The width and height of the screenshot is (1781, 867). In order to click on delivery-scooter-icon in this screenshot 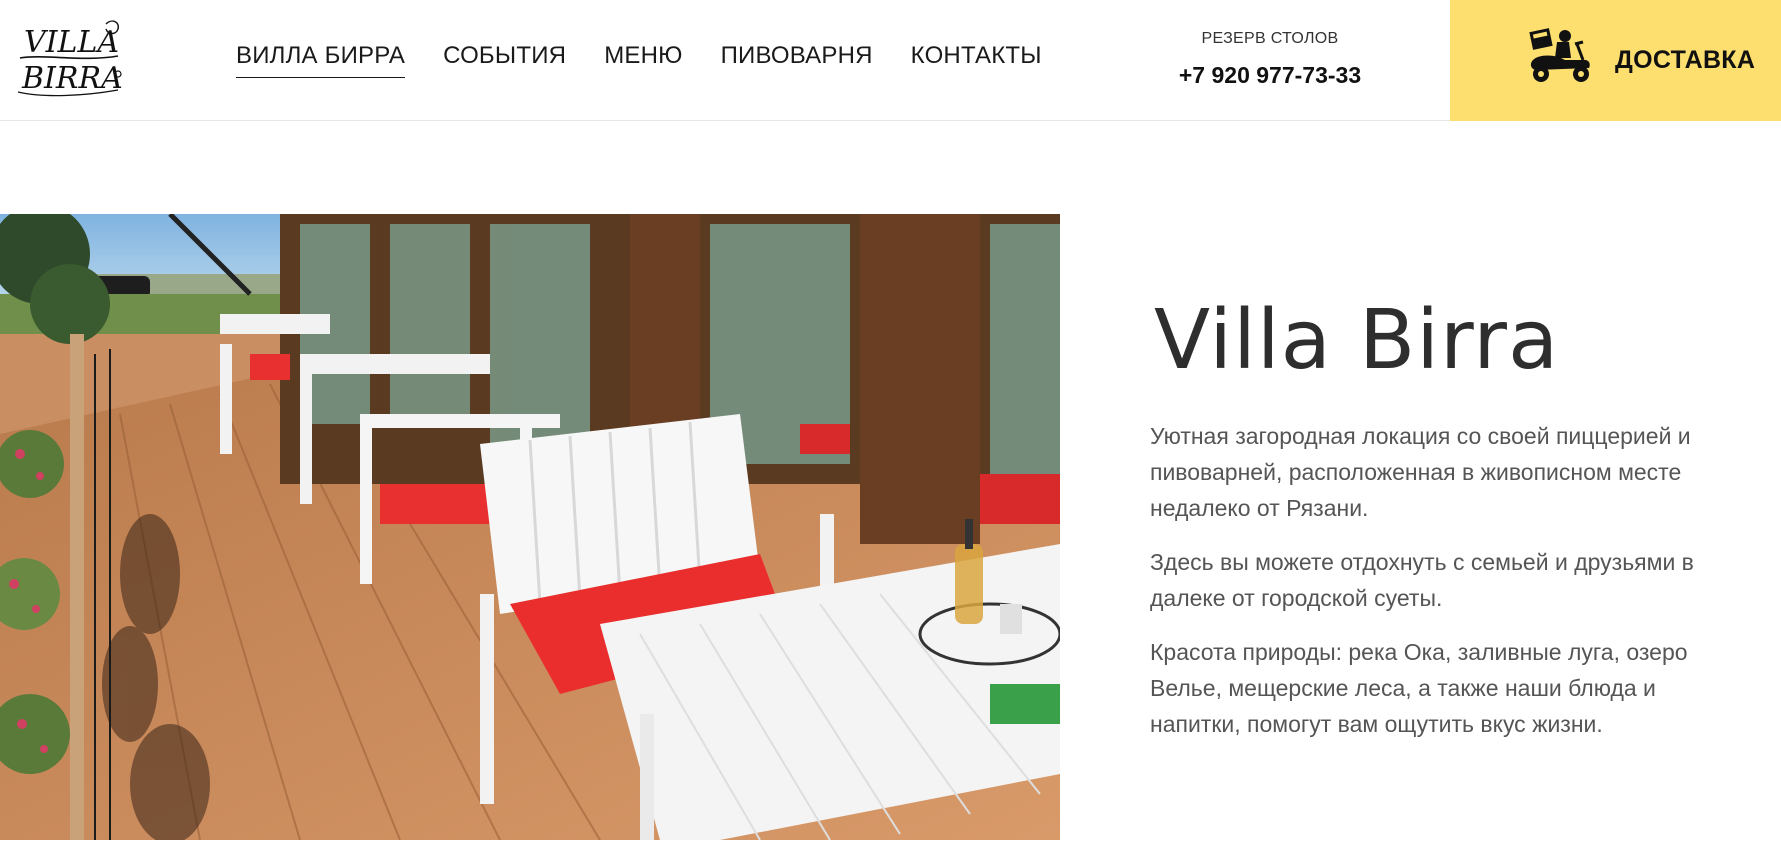, I will do `click(1560, 56)`.